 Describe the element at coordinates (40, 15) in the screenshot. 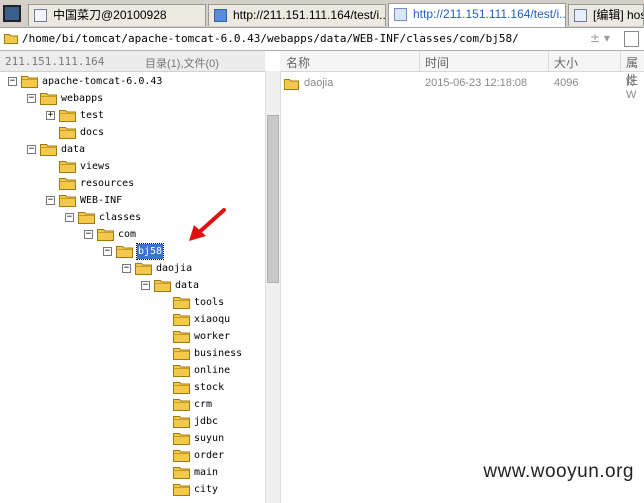

I see `page-icon` at that location.